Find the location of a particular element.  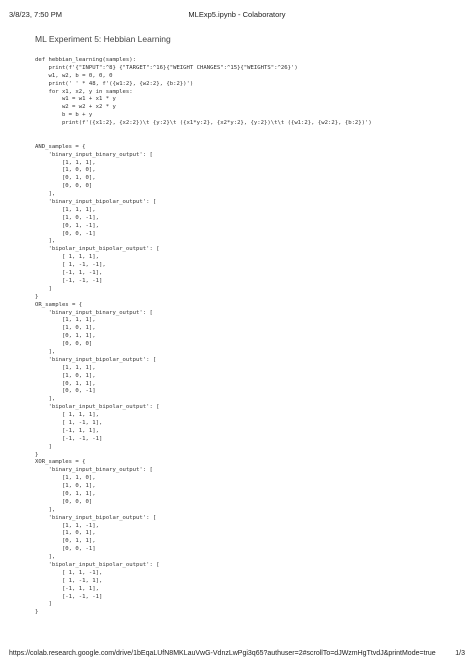

code-line: [0, 1, -1], is located at coordinates (67, 225).